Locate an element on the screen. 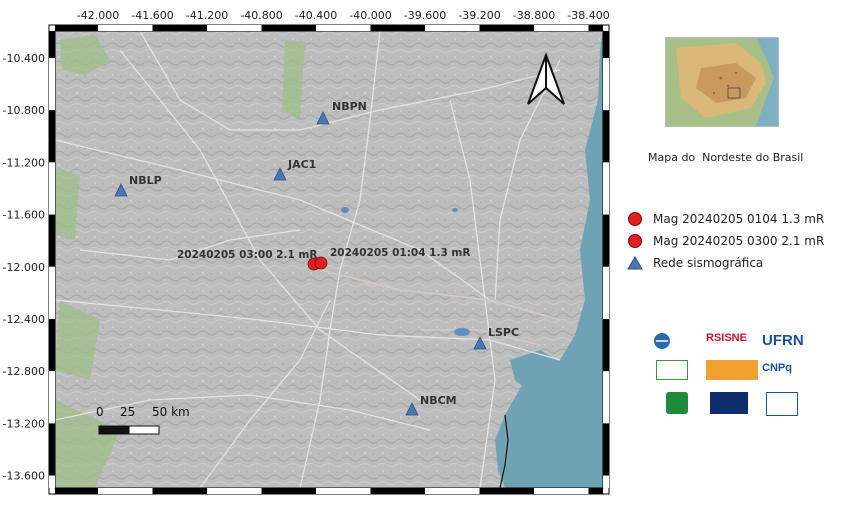 Image resolution: width=850 pixels, height=505 pixels. inct-logo is located at coordinates (672, 370).